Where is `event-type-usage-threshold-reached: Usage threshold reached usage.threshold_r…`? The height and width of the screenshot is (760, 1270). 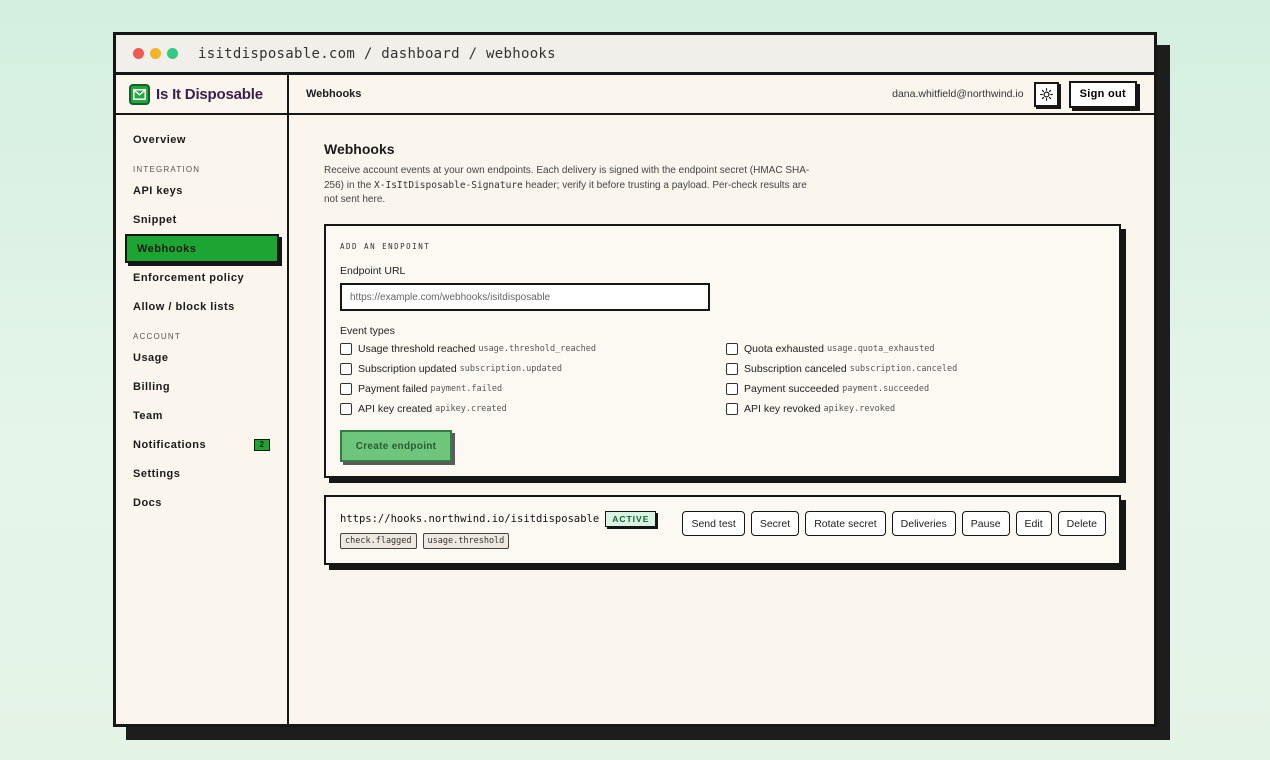 event-type-usage-threshold-reached: Usage threshold reached usage.threshold_r… is located at coordinates (533, 348).